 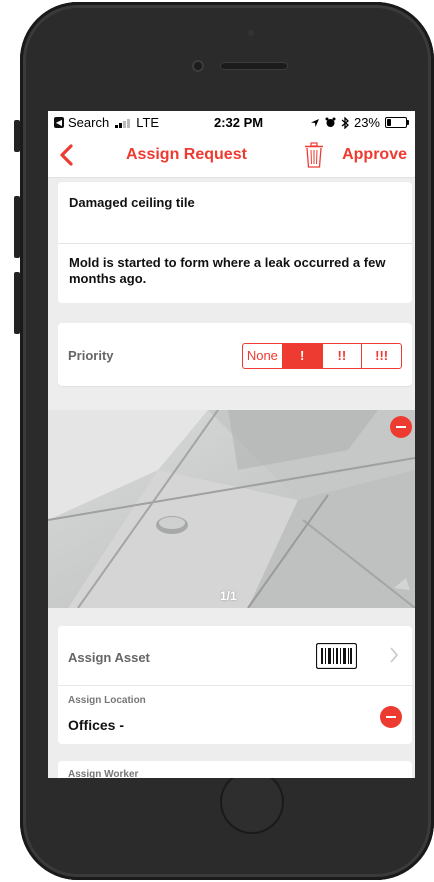 What do you see at coordinates (262, 356) in the screenshot?
I see `priority-option-none: None` at bounding box center [262, 356].